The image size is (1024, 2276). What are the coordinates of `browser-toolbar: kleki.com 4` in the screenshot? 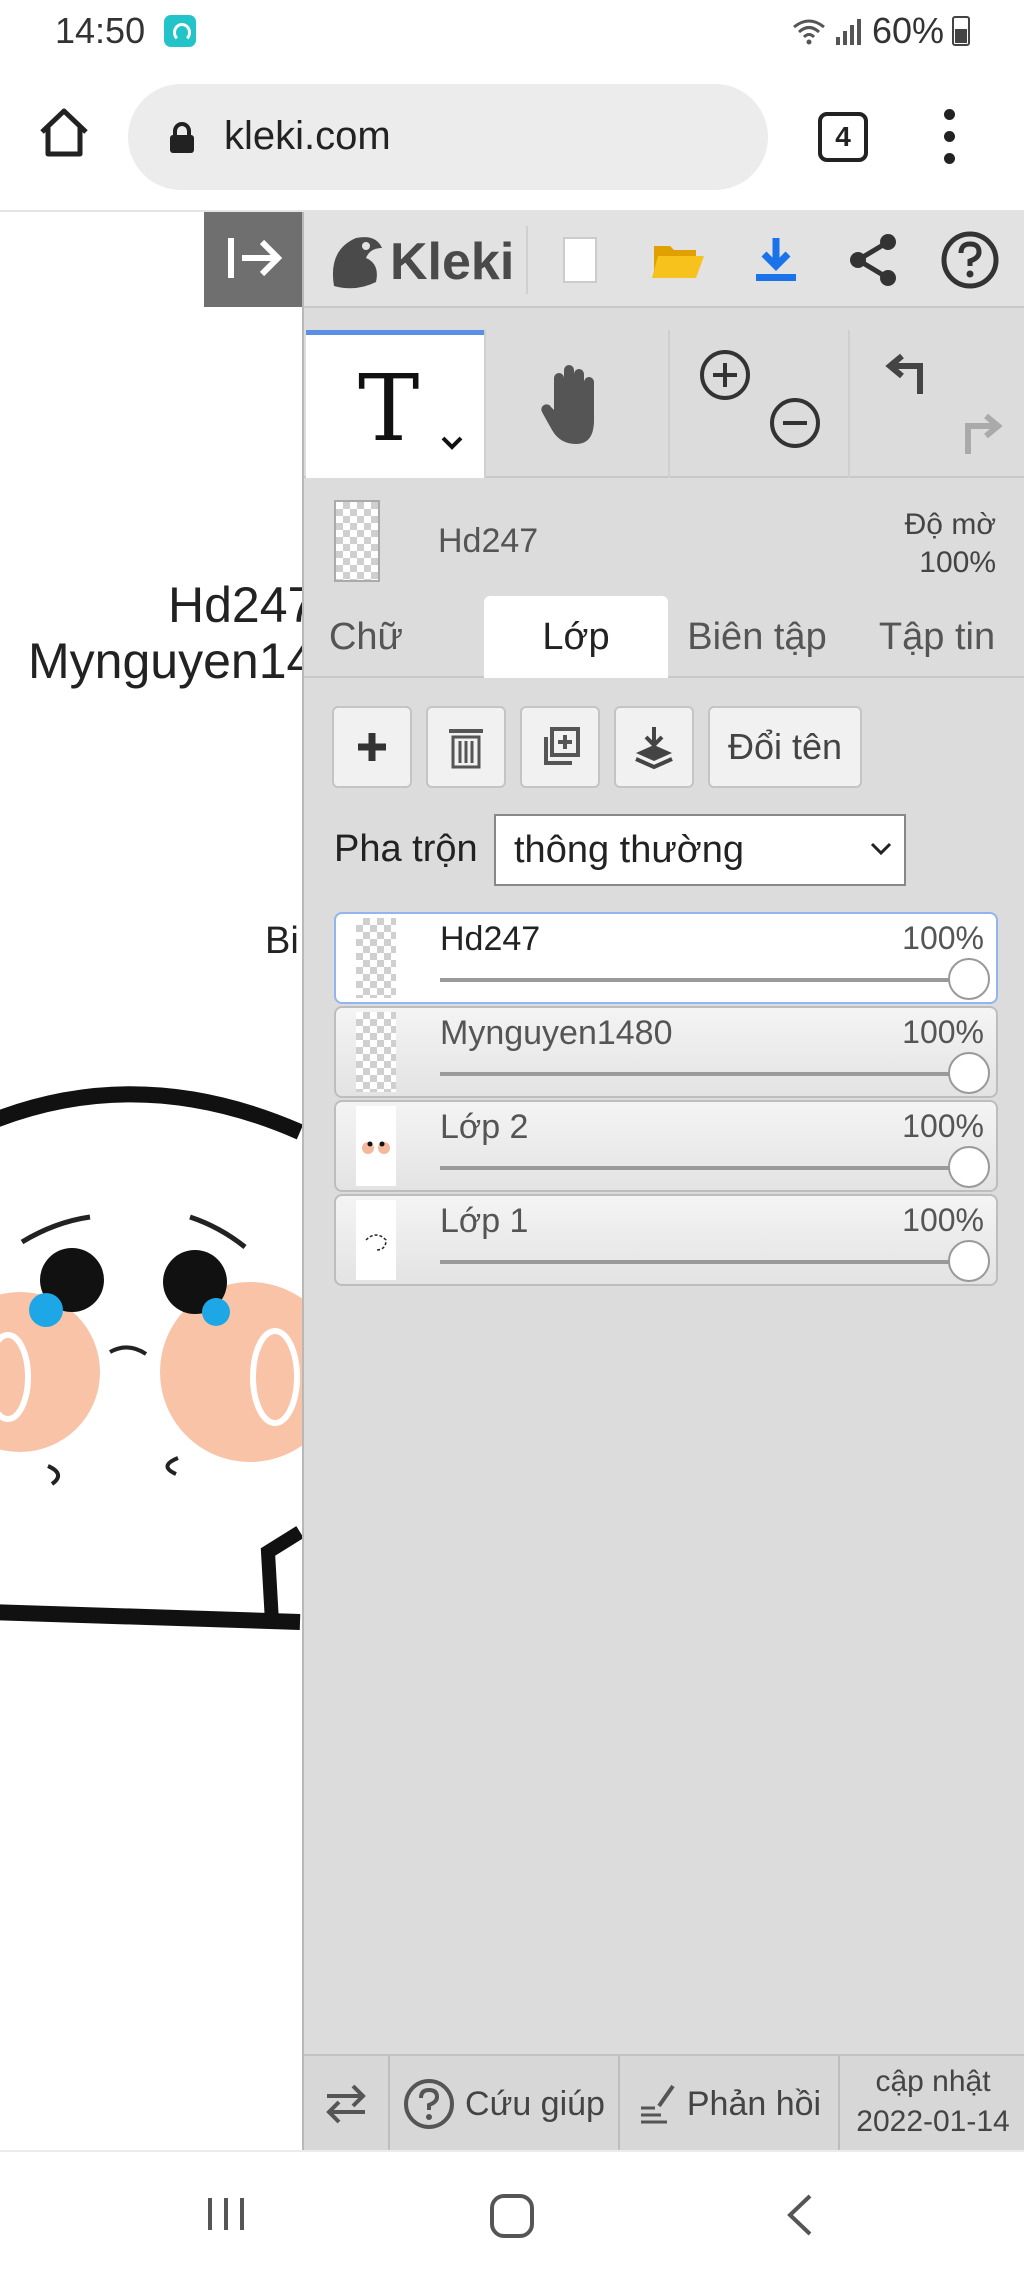 It's located at (512, 137).